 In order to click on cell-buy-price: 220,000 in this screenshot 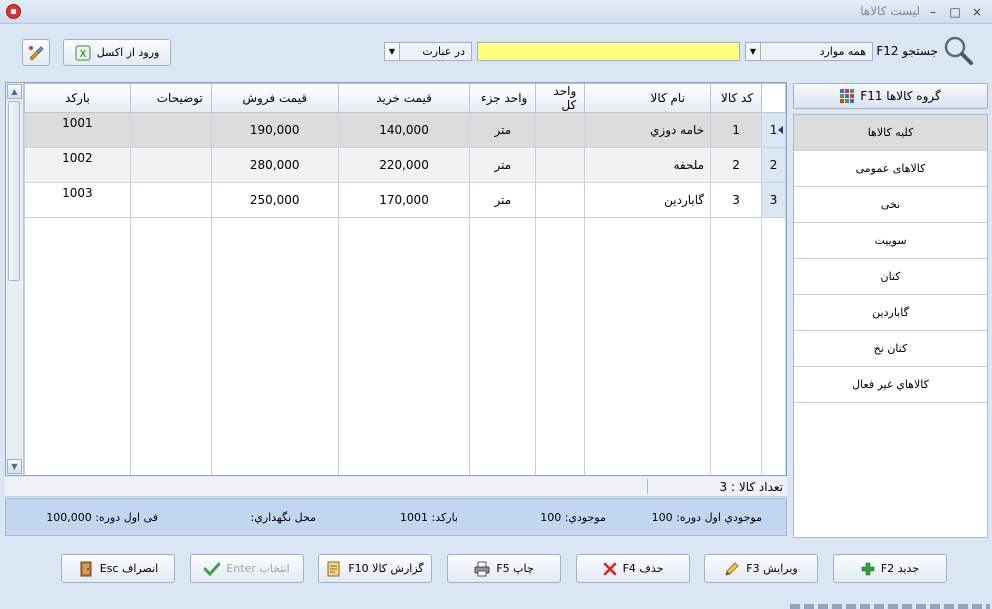, I will do `click(404, 165)`.